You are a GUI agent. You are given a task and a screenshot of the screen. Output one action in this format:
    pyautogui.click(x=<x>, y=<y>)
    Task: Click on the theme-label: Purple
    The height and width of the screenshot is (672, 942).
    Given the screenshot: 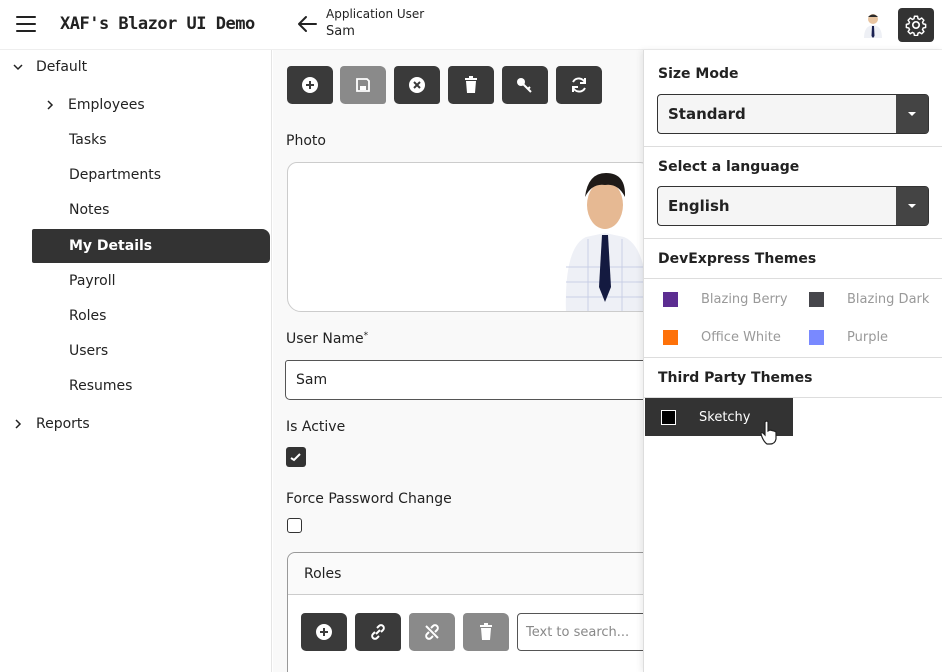 What is the action you would take?
    pyautogui.click(x=868, y=337)
    